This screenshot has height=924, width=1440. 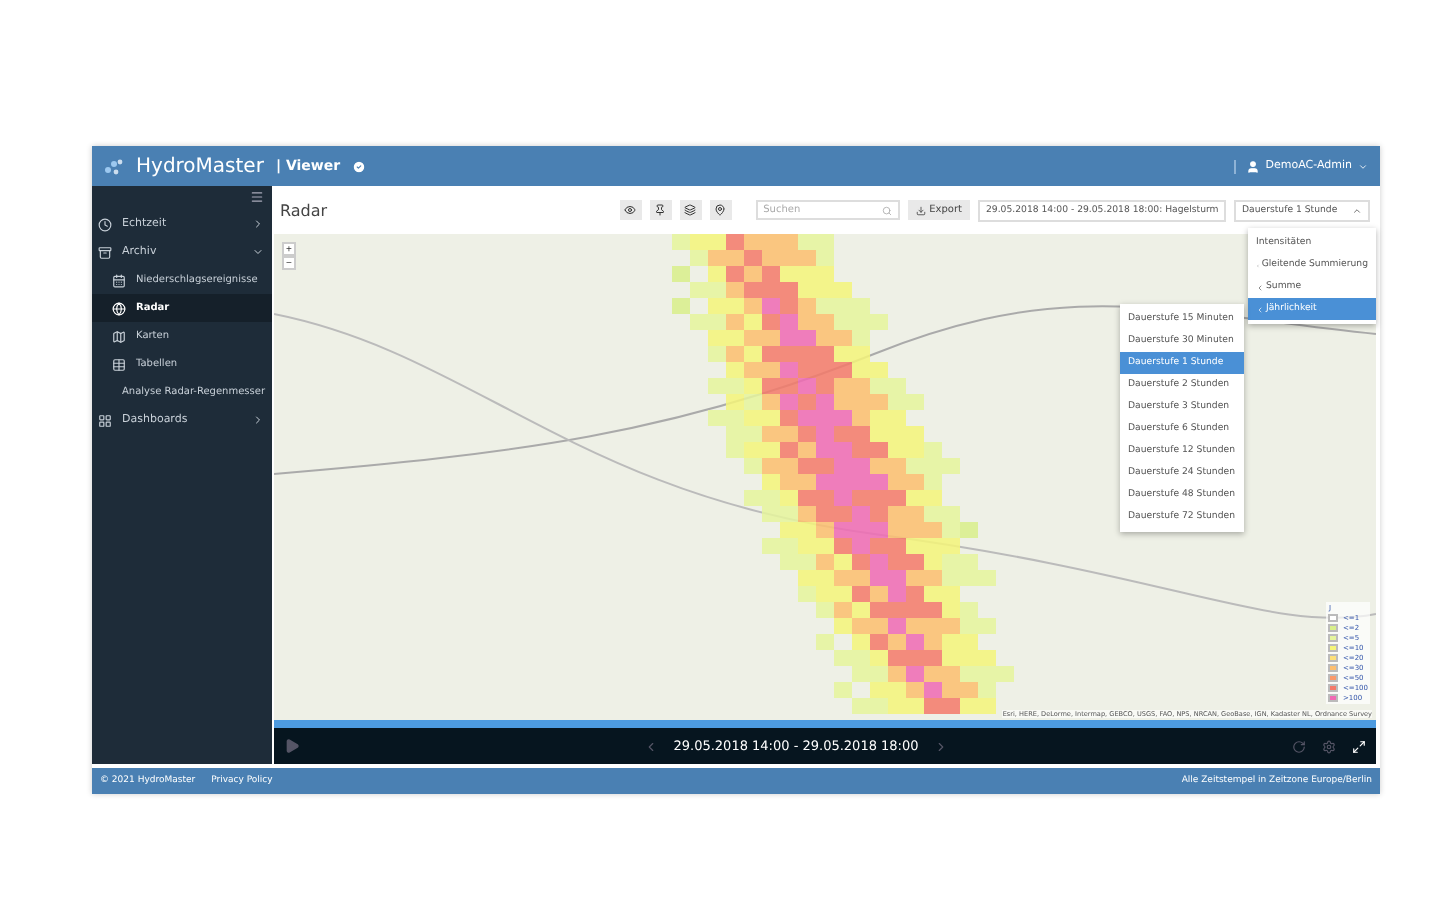 I want to click on play-icon, so click(x=292, y=746).